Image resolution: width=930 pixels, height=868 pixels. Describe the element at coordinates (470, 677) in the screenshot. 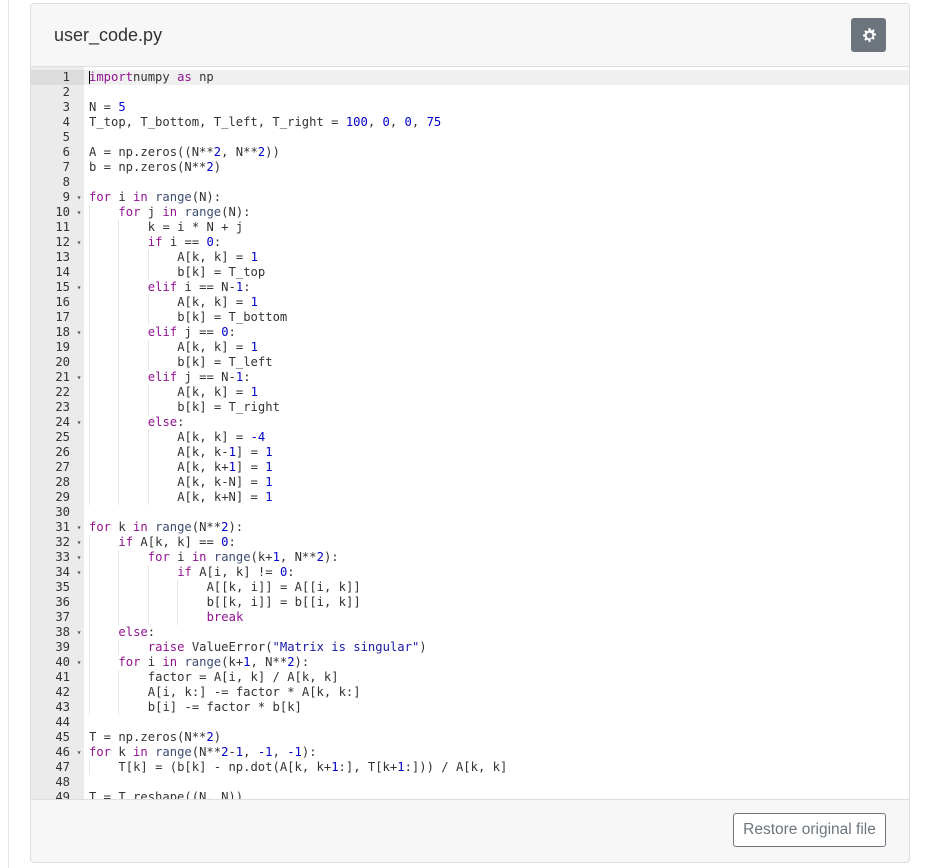

I see `code-line: 41 factor = A[i, k] / A[k, k]` at that location.